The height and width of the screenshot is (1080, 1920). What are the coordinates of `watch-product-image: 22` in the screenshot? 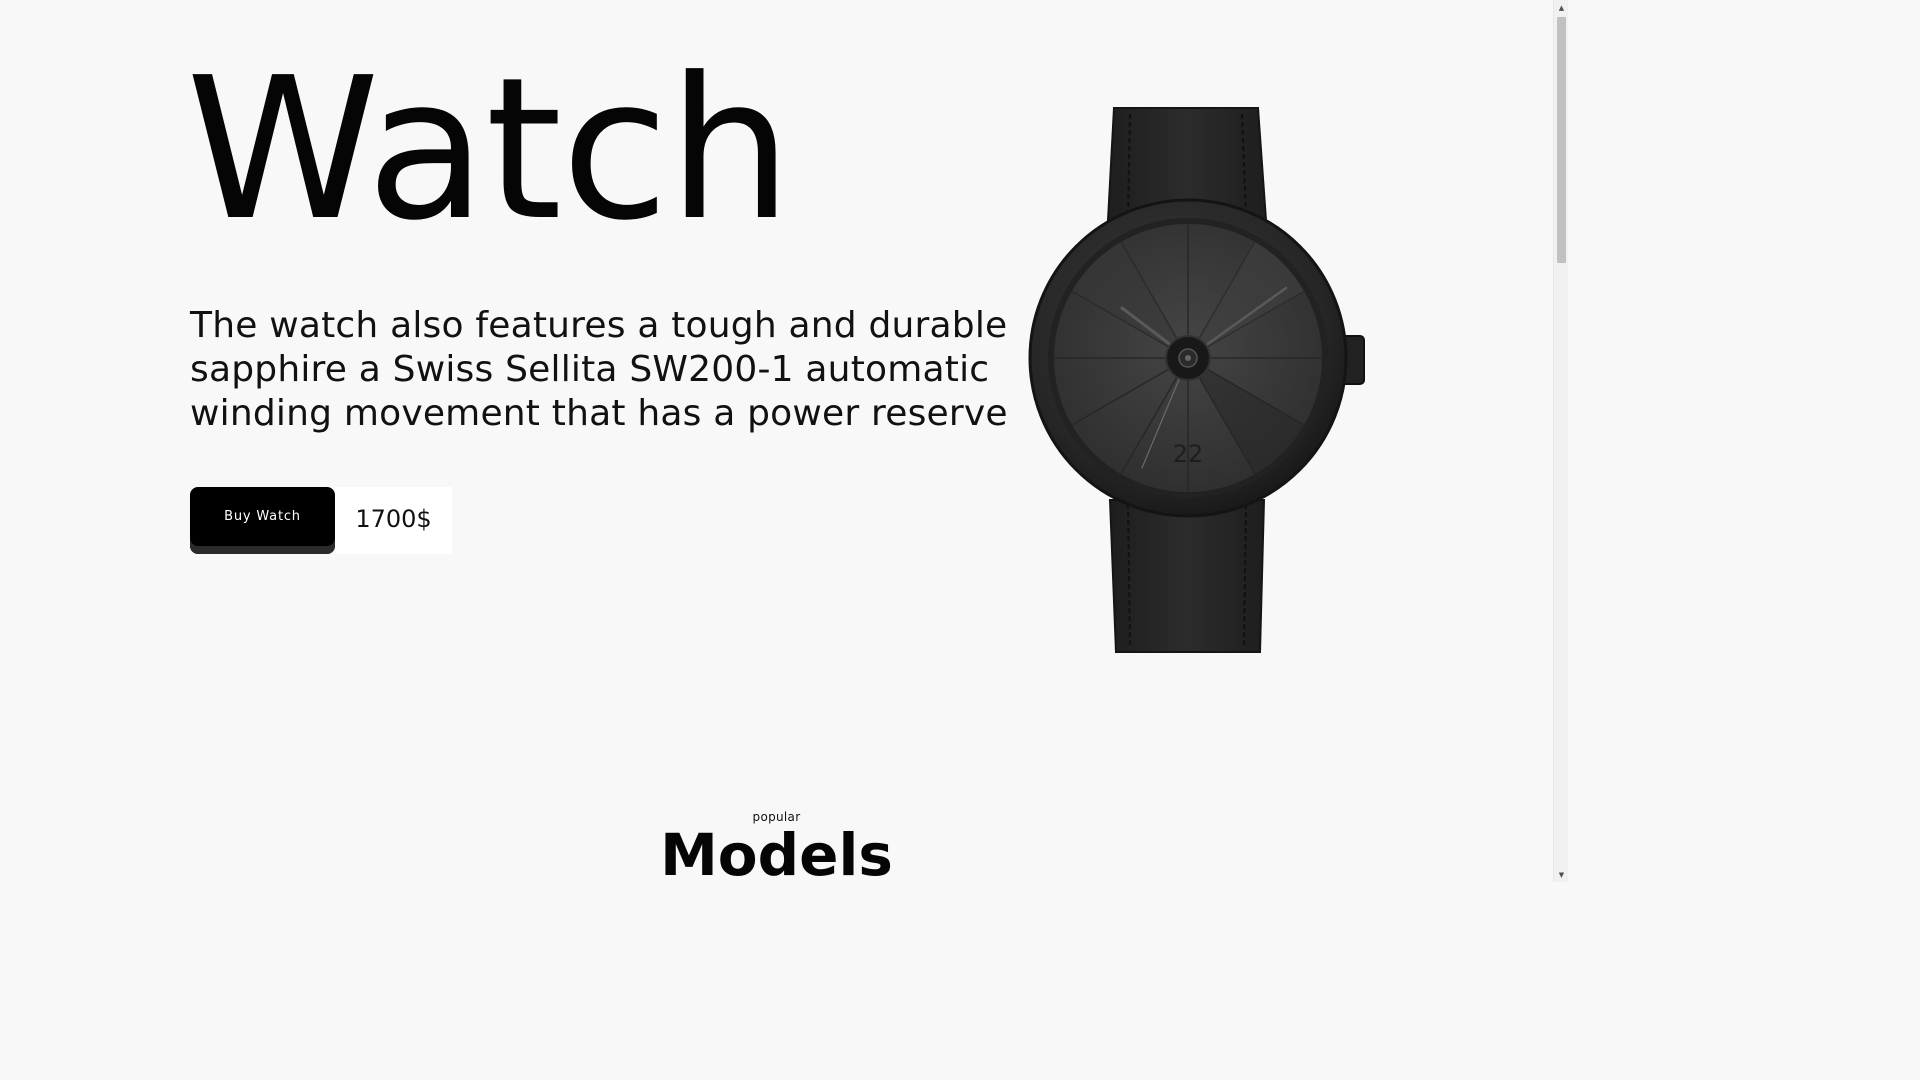 It's located at (1198, 380).